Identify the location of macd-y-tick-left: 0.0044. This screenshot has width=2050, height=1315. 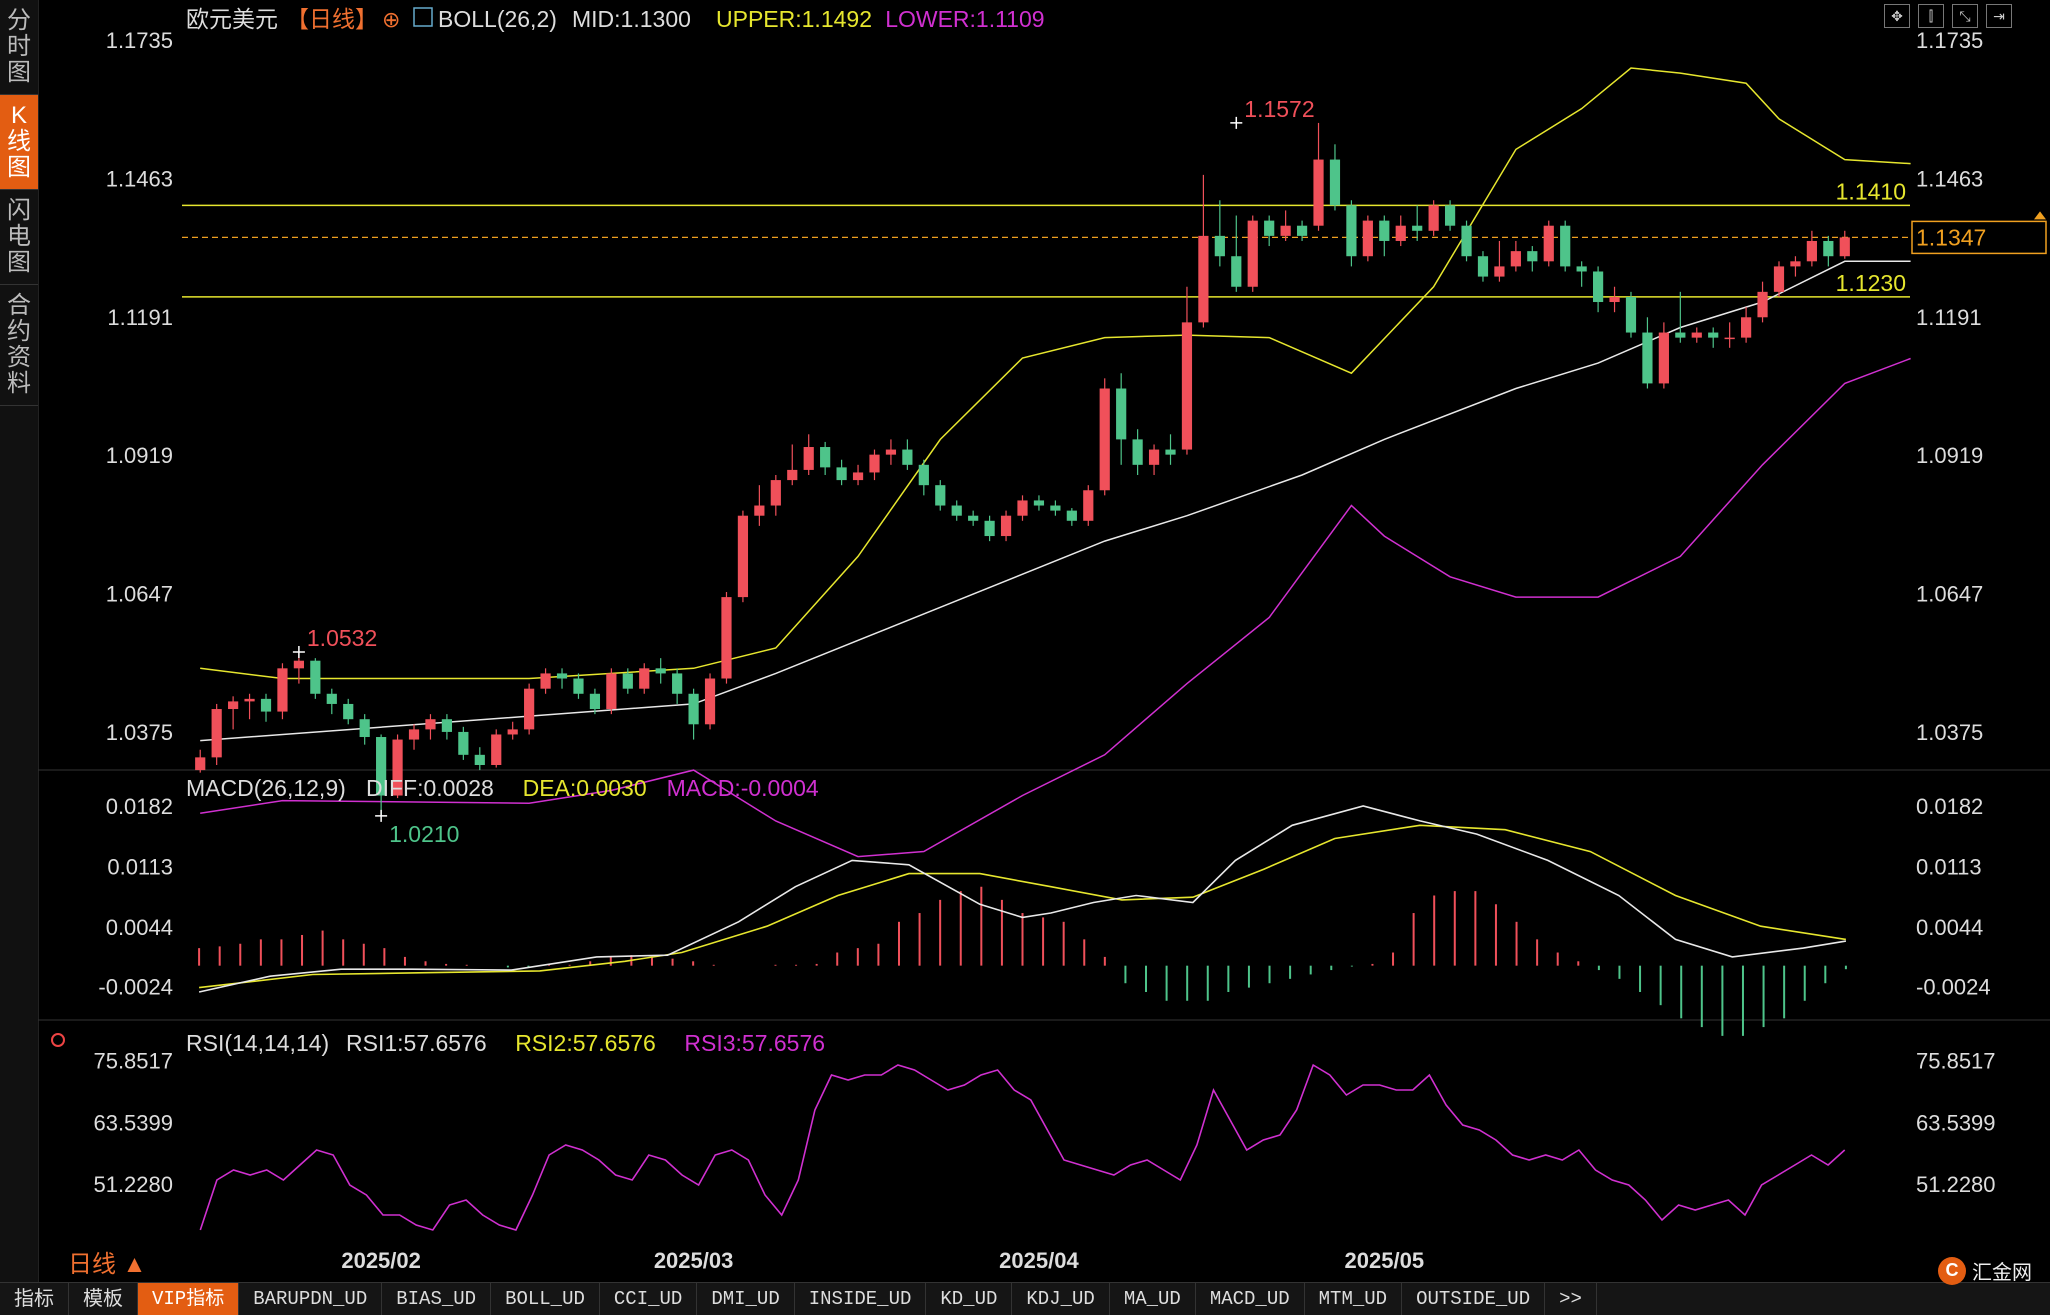
(139, 927).